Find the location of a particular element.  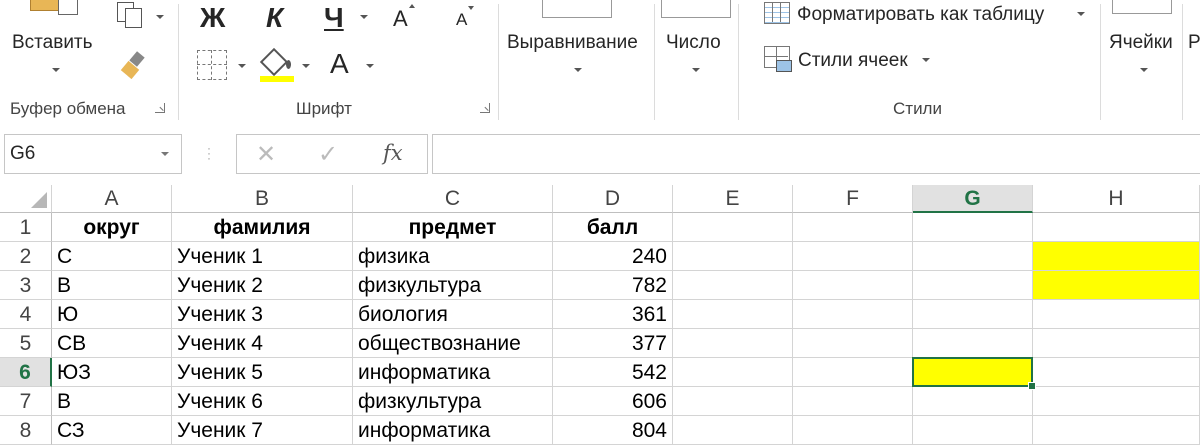

cell-c1: предмет is located at coordinates (453, 227).